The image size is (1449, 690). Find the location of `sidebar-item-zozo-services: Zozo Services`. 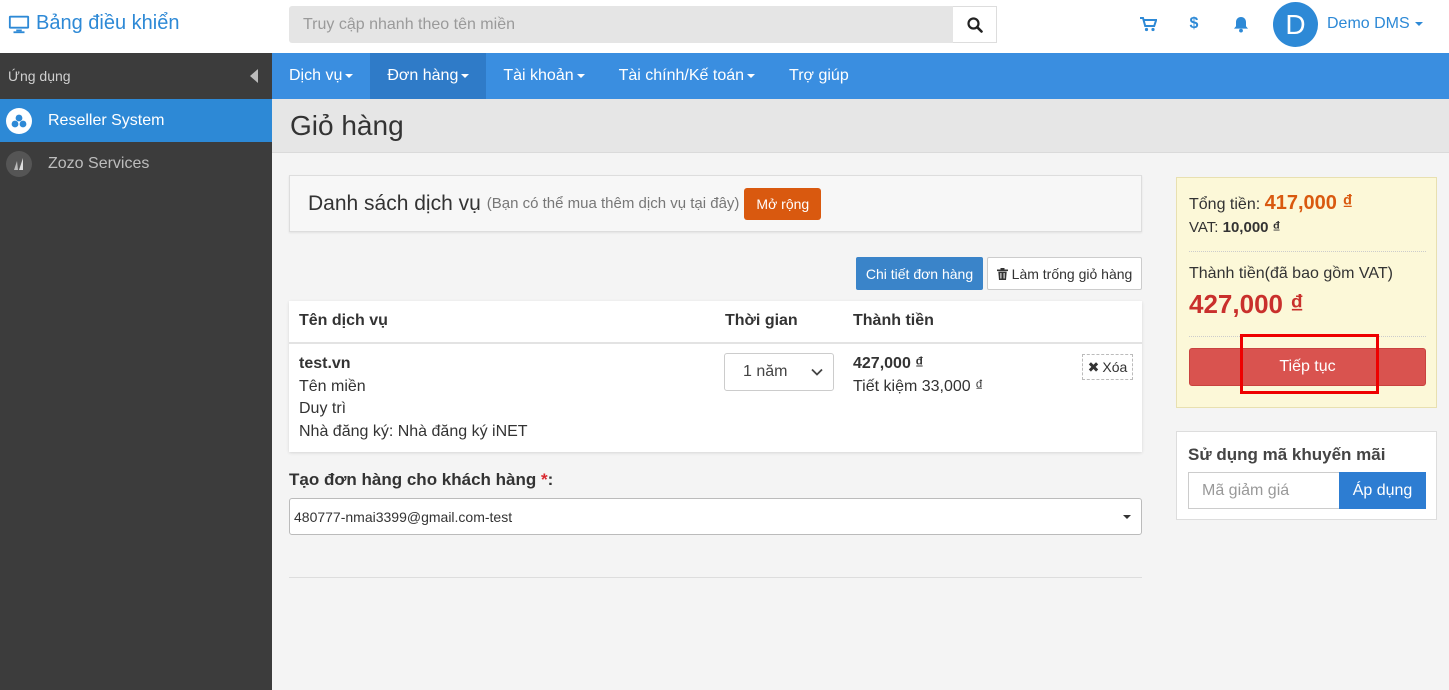

sidebar-item-zozo-services: Zozo Services is located at coordinates (136, 163).